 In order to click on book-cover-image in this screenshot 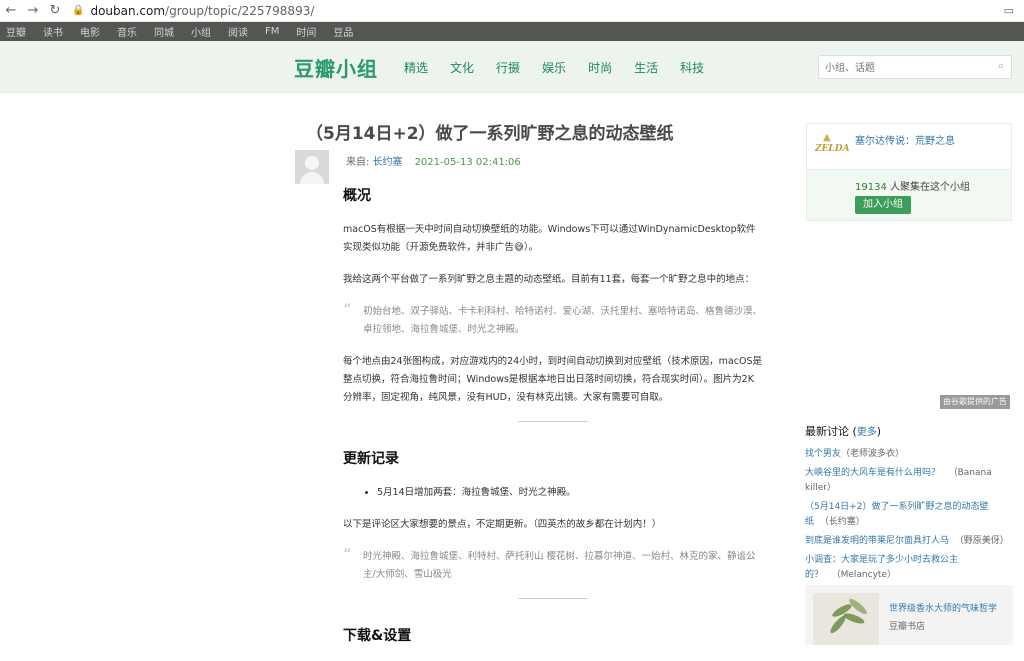, I will do `click(846, 619)`.